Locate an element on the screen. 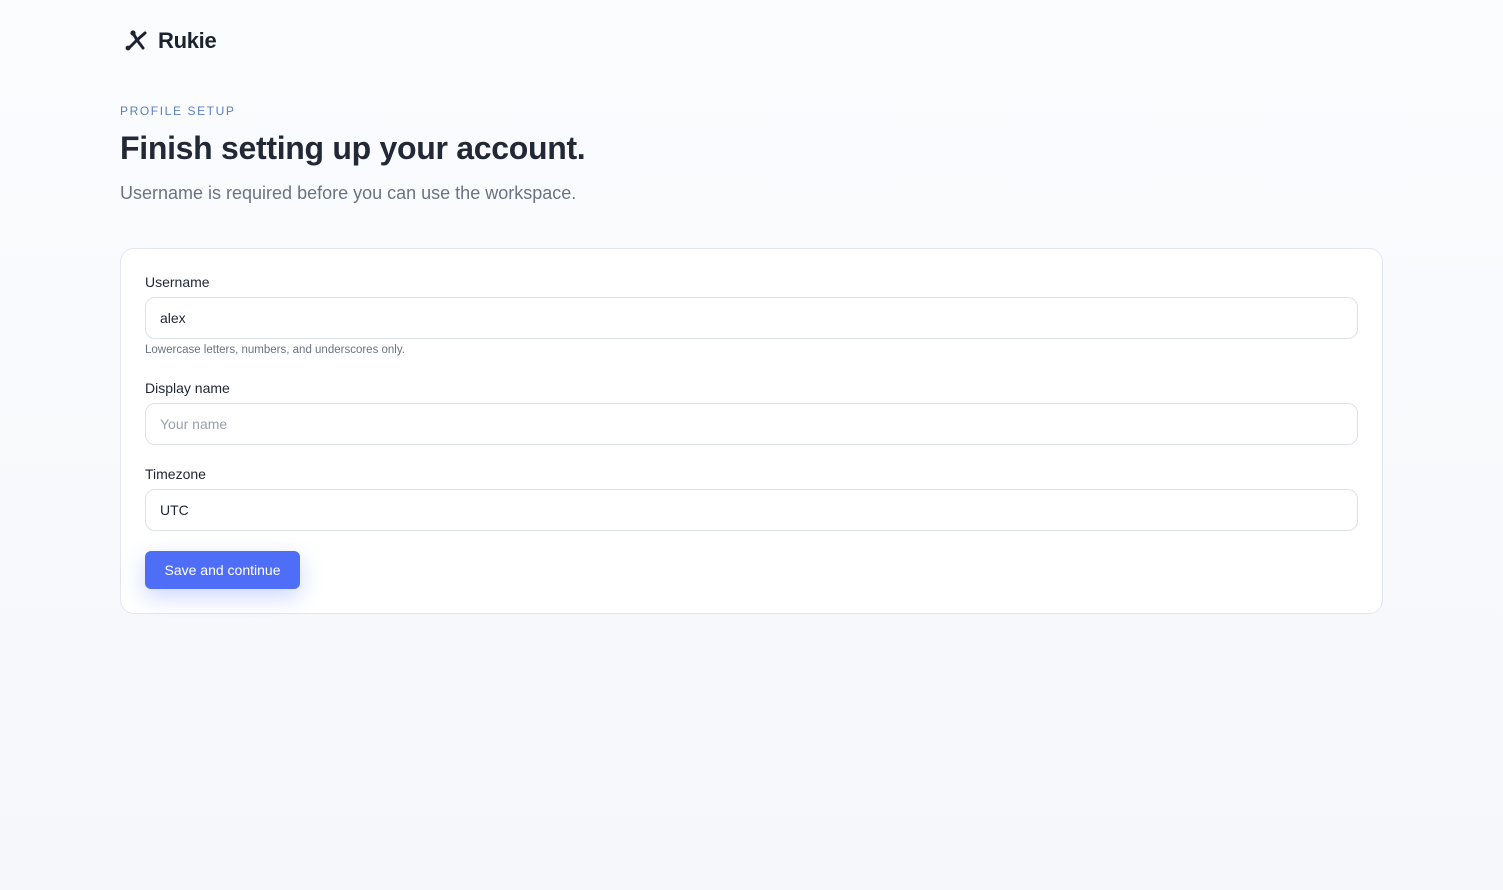 The width and height of the screenshot is (1503, 890). display-name-label: Display name is located at coordinates (187, 388).